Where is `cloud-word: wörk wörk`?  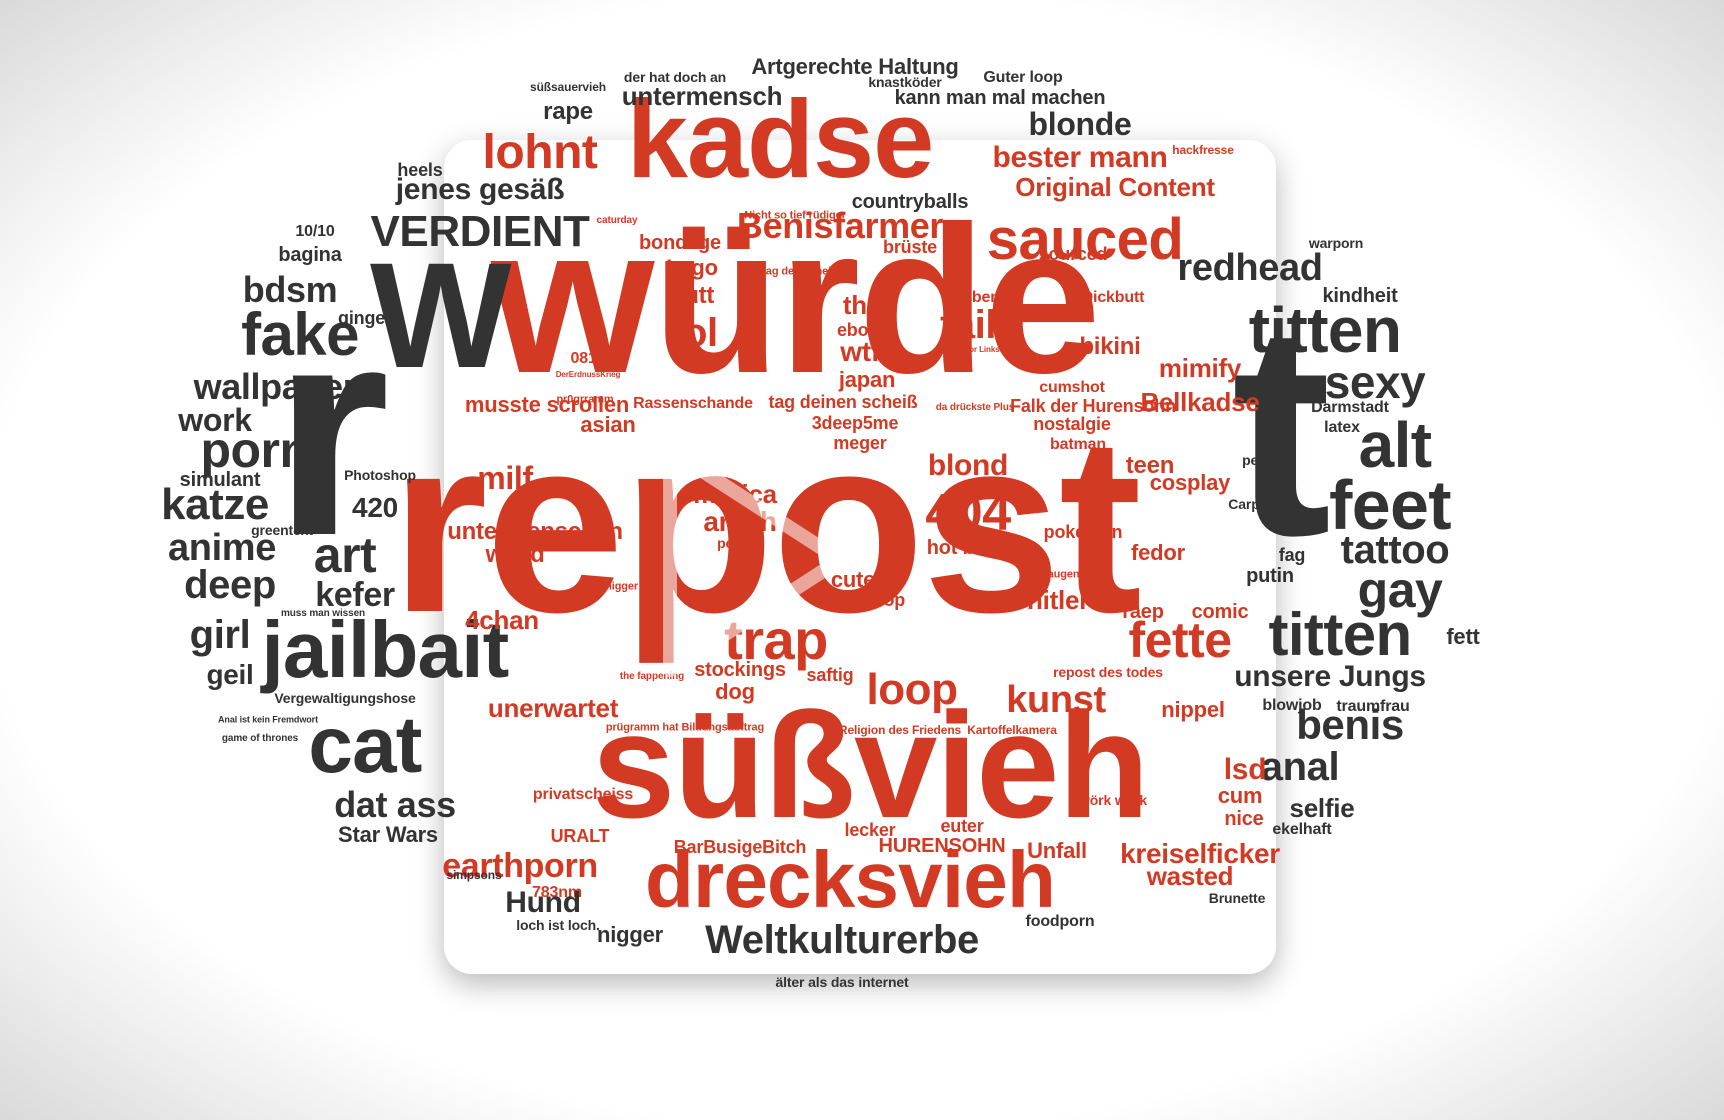
cloud-word: wörk wörk is located at coordinates (1113, 800).